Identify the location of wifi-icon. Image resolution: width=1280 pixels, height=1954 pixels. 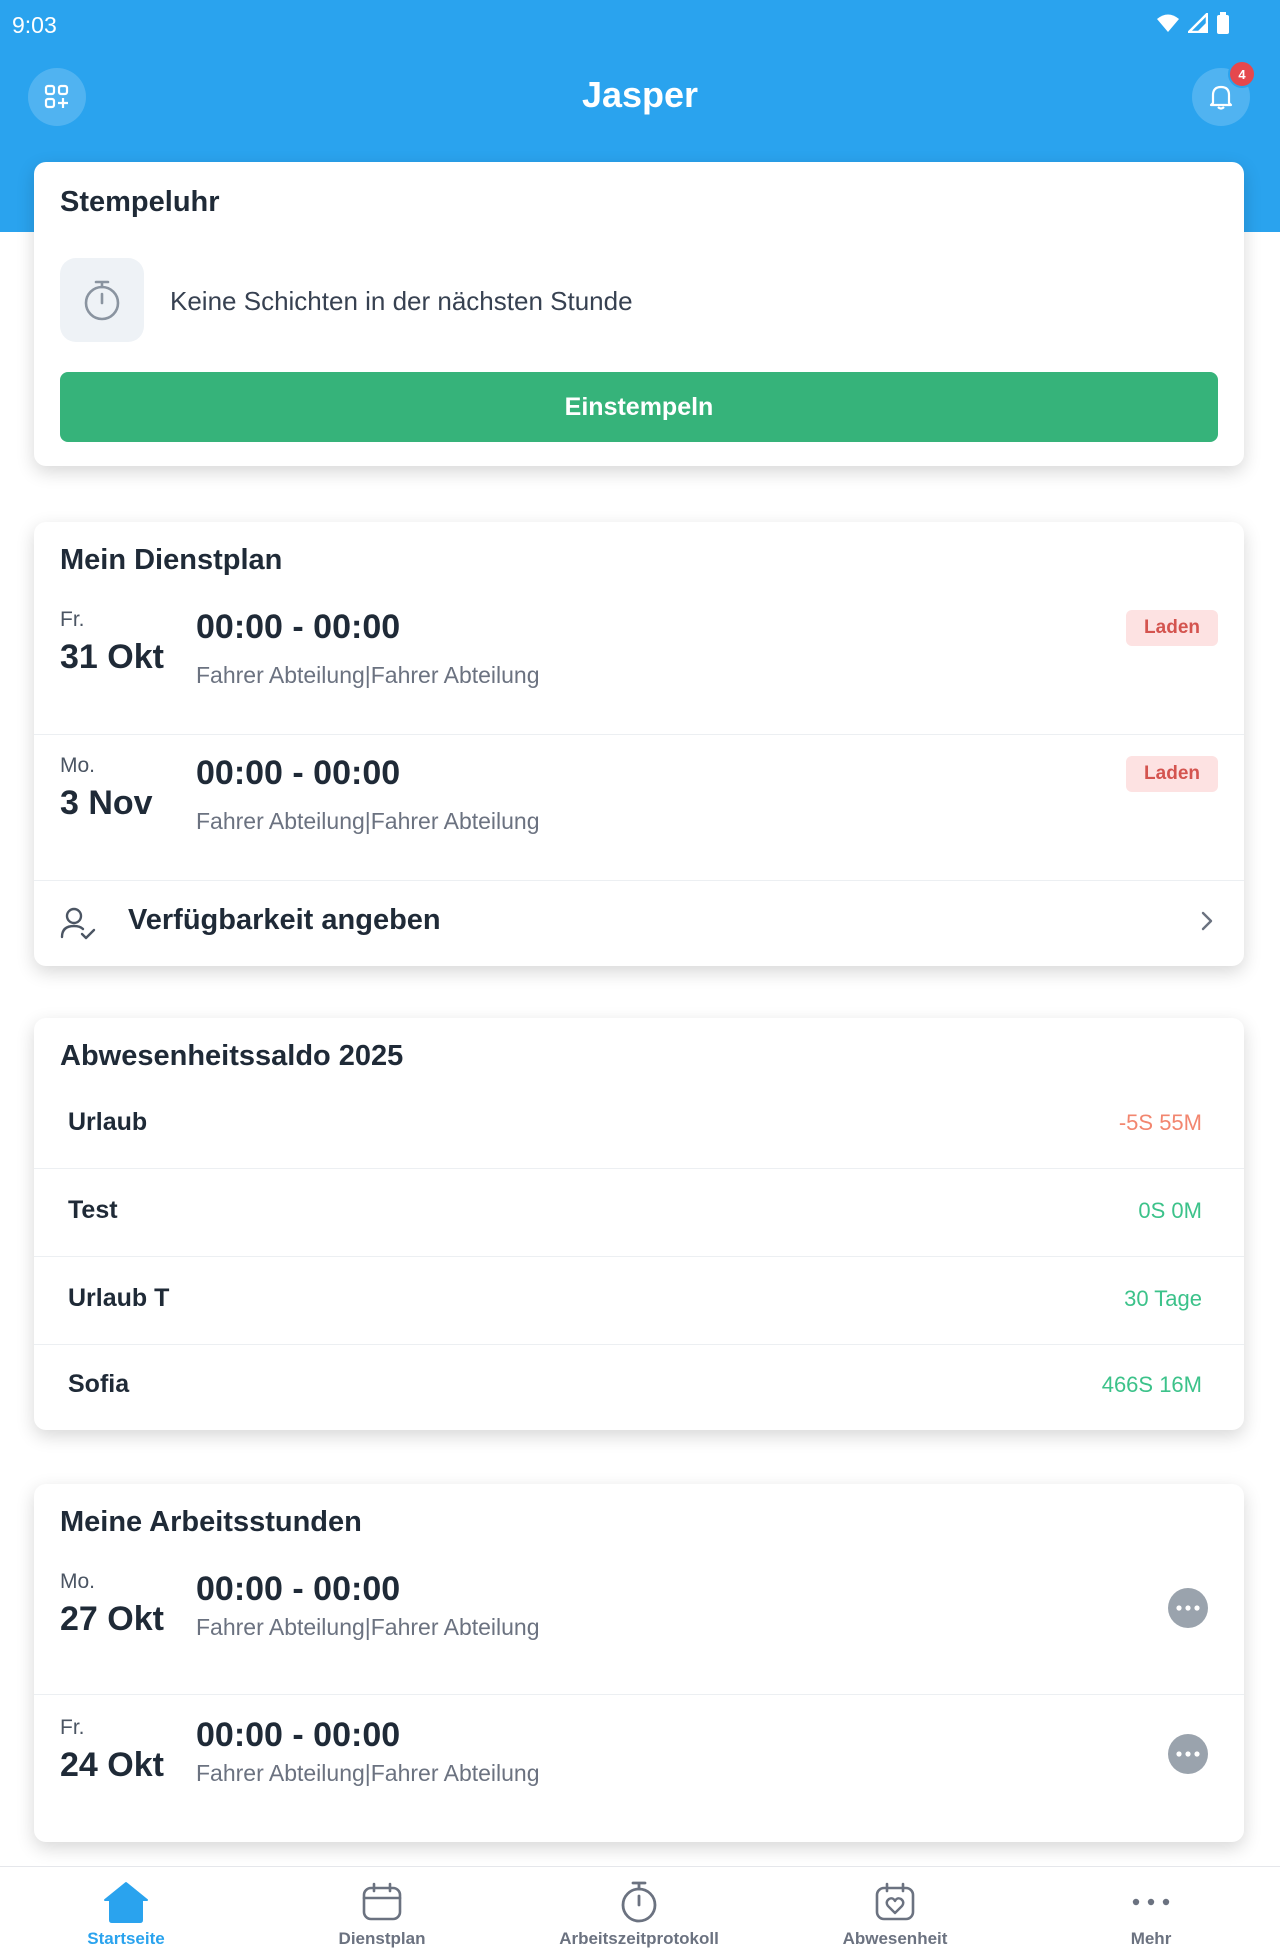
(1168, 23).